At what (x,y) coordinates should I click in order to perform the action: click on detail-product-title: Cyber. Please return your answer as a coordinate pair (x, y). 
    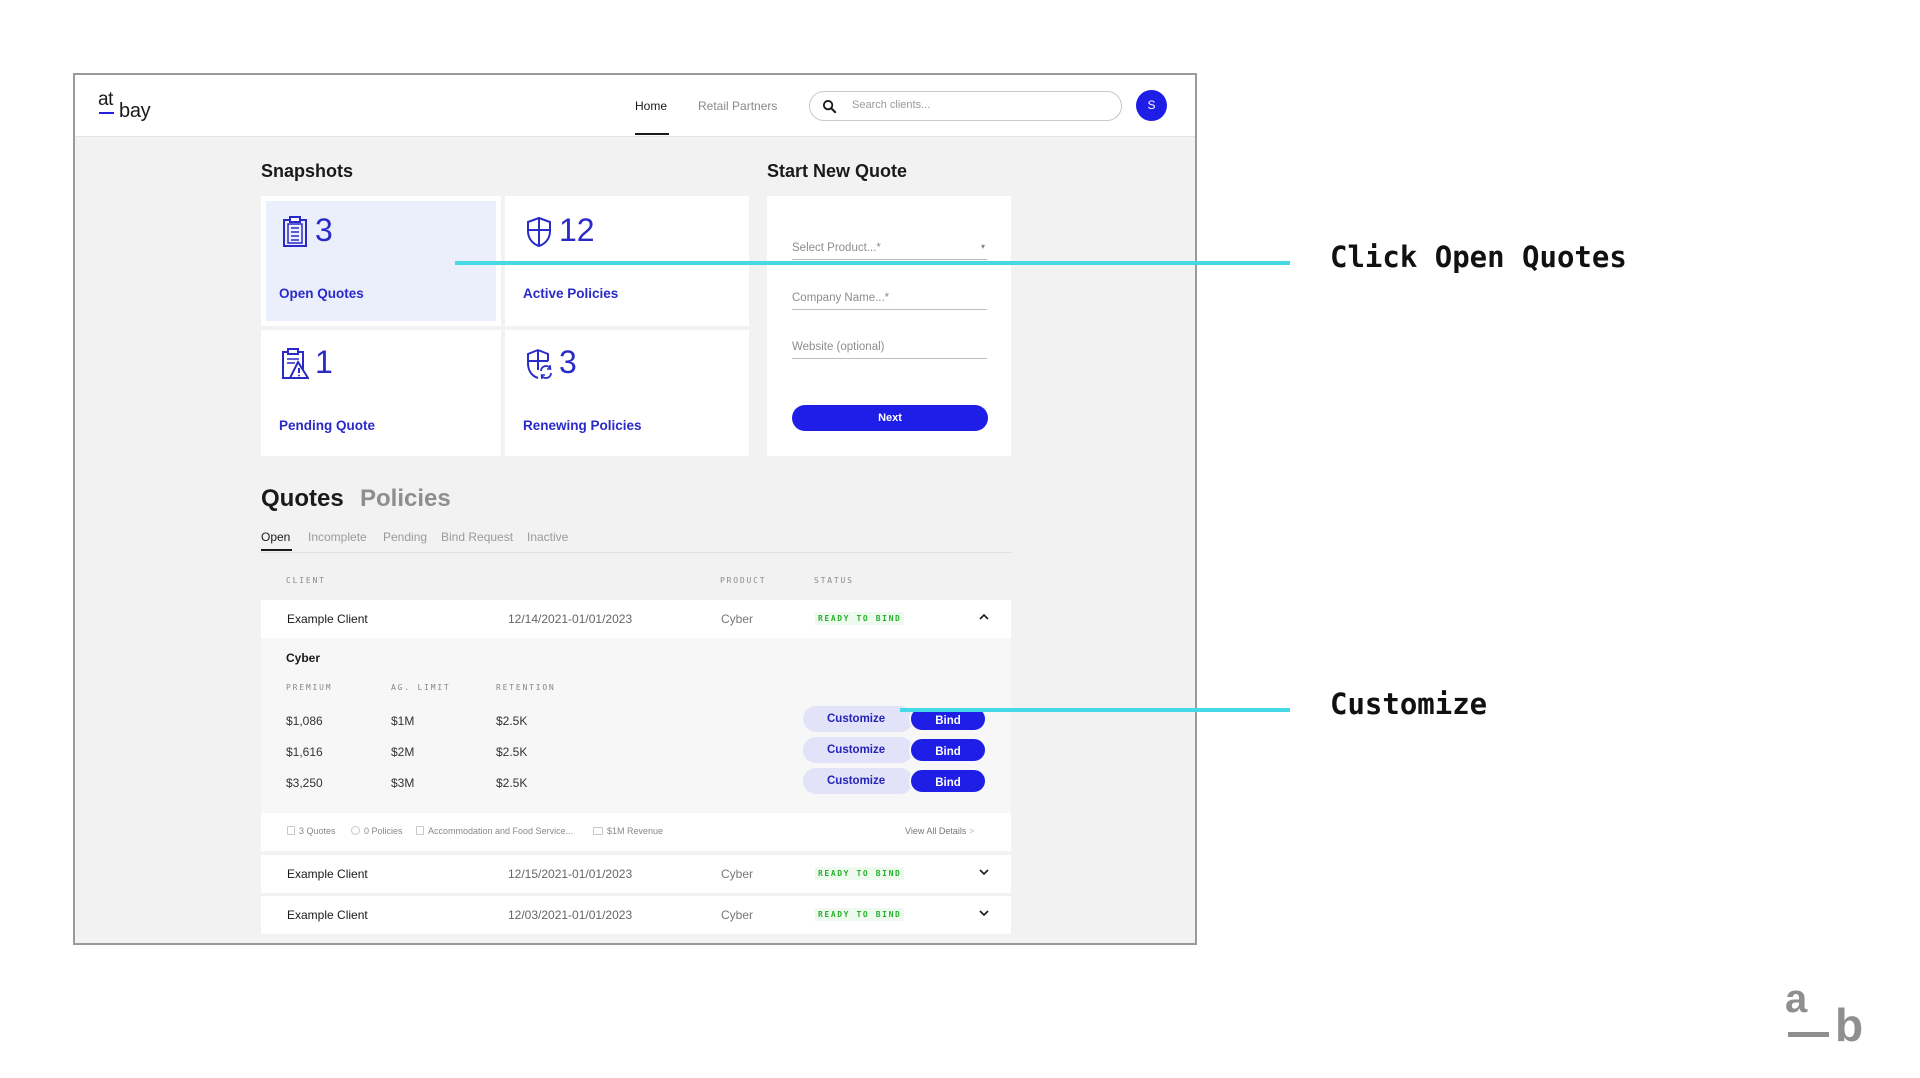
    Looking at the image, I should click on (303, 658).